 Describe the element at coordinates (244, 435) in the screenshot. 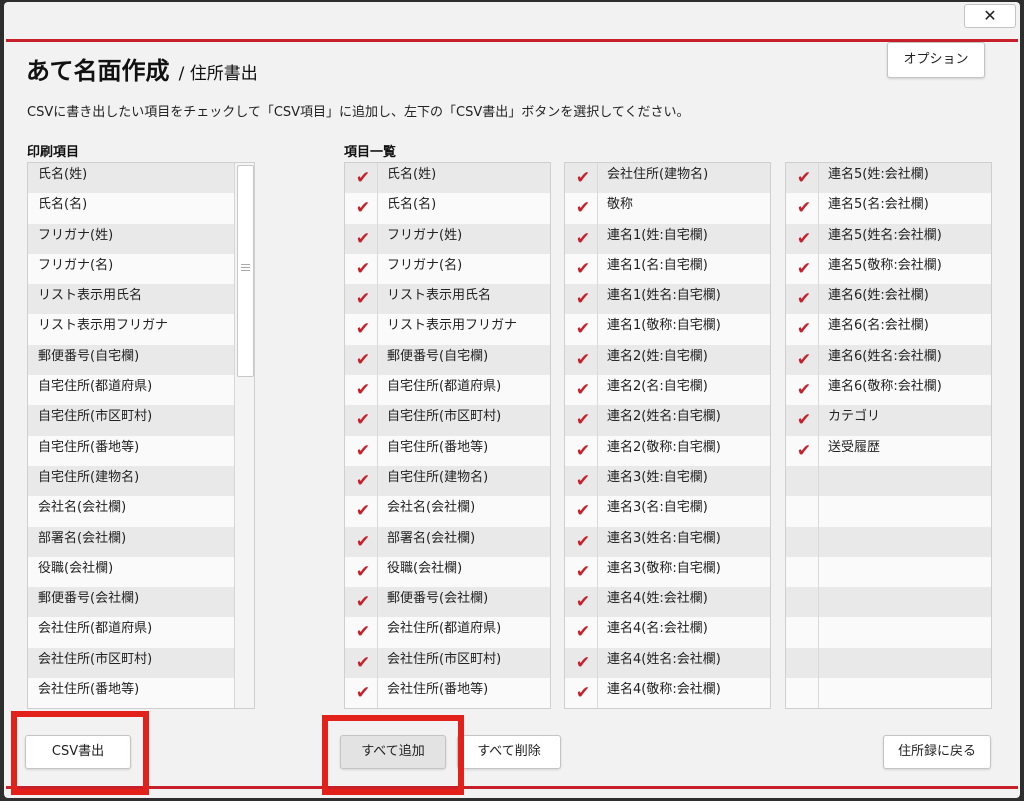

I see `print-list-scrollbar` at that location.